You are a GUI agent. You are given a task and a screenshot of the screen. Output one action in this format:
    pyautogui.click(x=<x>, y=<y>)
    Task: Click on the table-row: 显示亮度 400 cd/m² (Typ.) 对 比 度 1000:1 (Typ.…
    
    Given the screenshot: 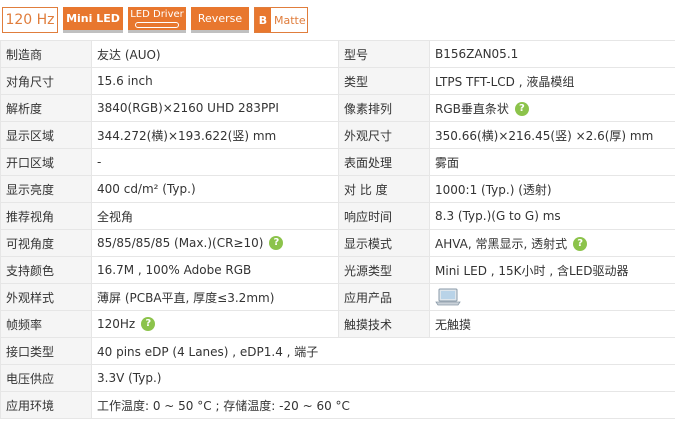 What is the action you would take?
    pyautogui.click(x=337, y=189)
    